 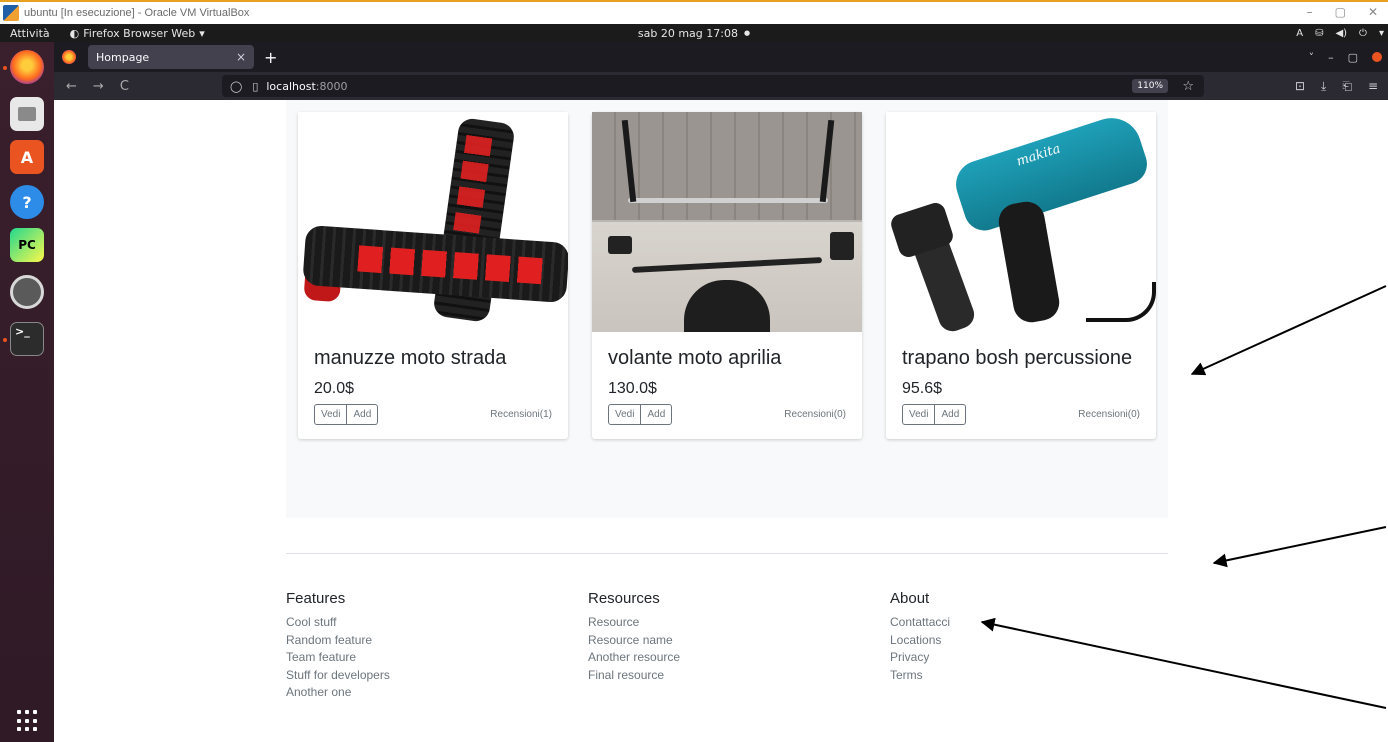 I want to click on product-price: 95.6$, so click(x=922, y=388).